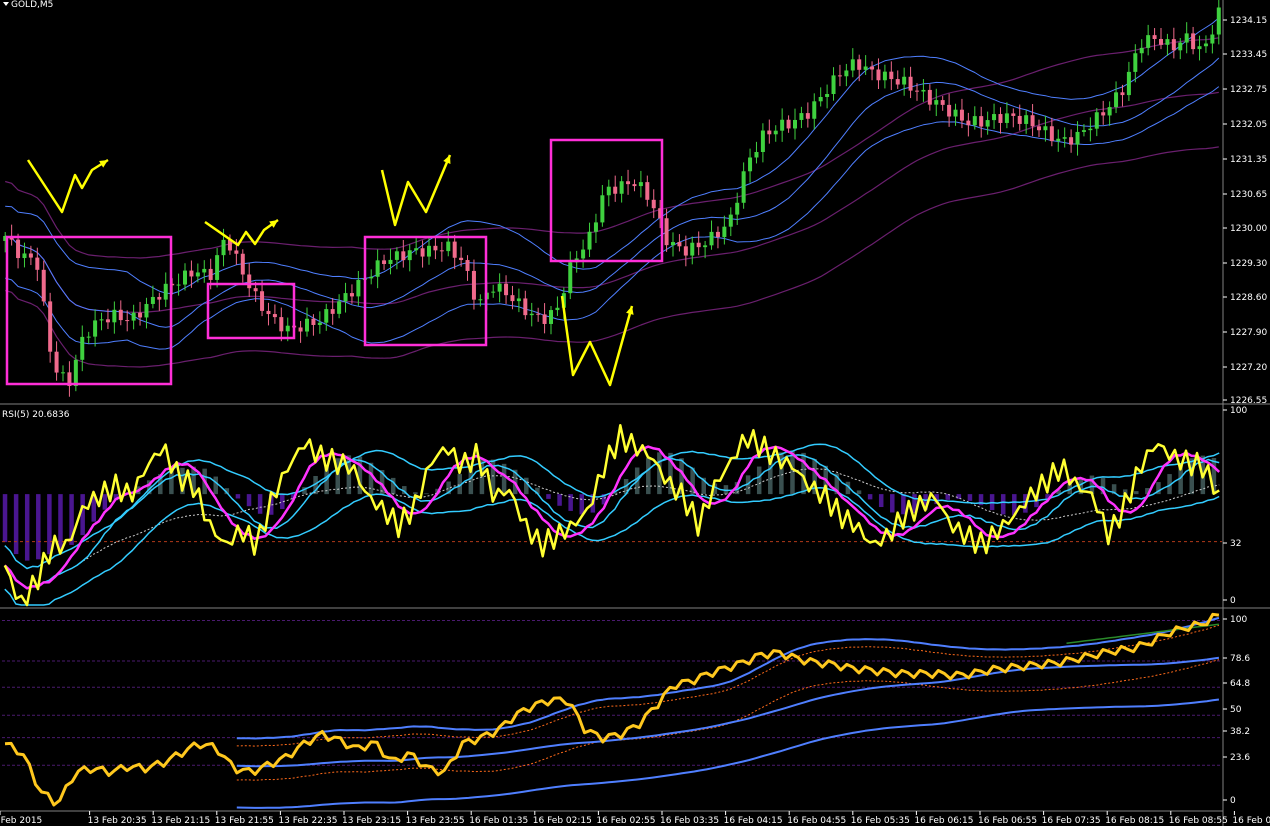  I want to click on yellow-arrow, so click(416, 190).